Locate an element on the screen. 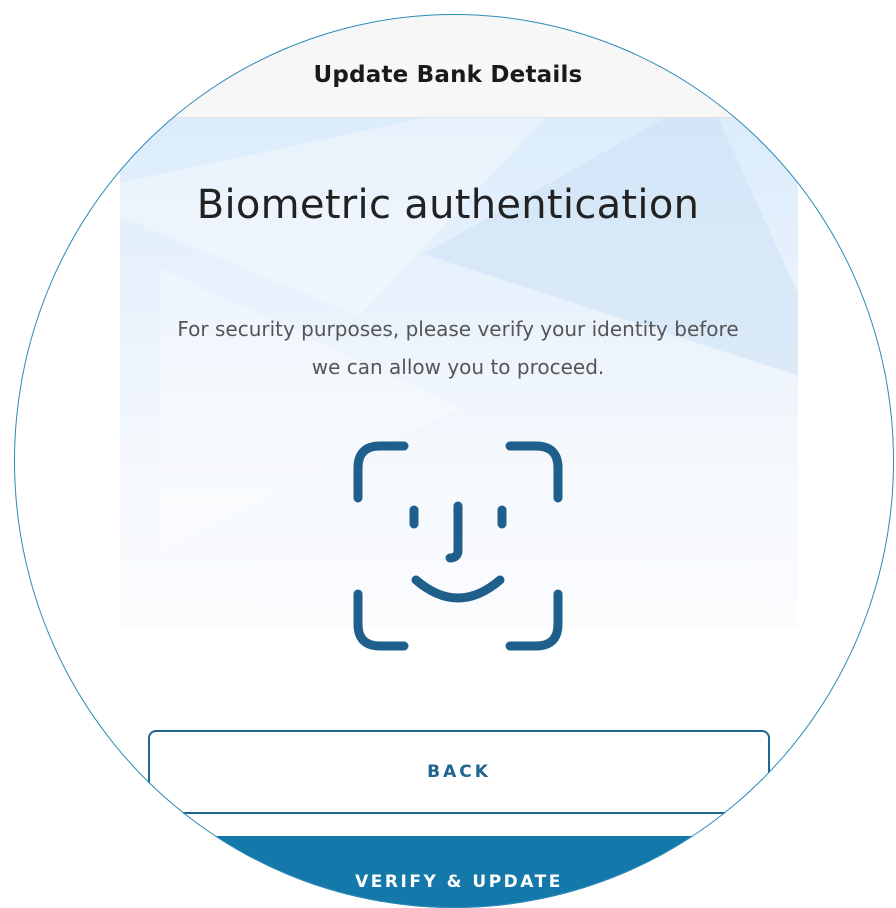  navigation-bar: Update Bank Details is located at coordinates (454, 66).